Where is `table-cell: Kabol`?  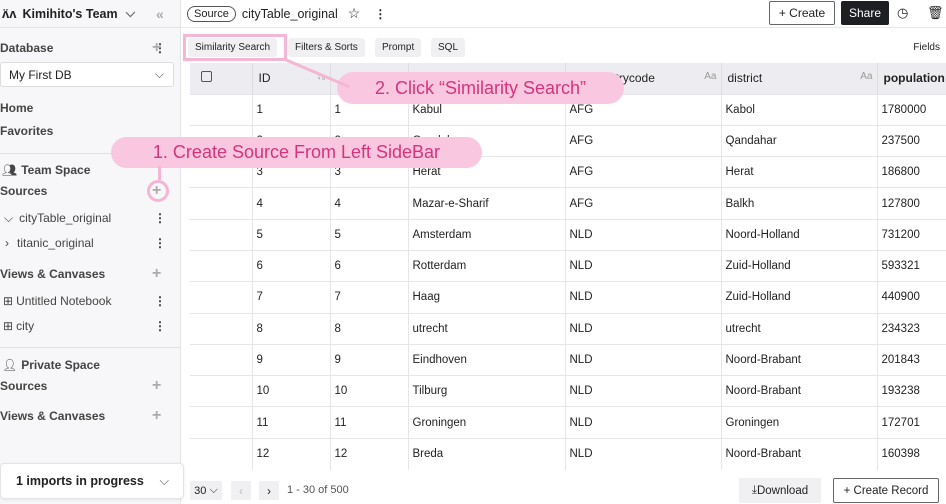
table-cell: Kabol is located at coordinates (798, 109).